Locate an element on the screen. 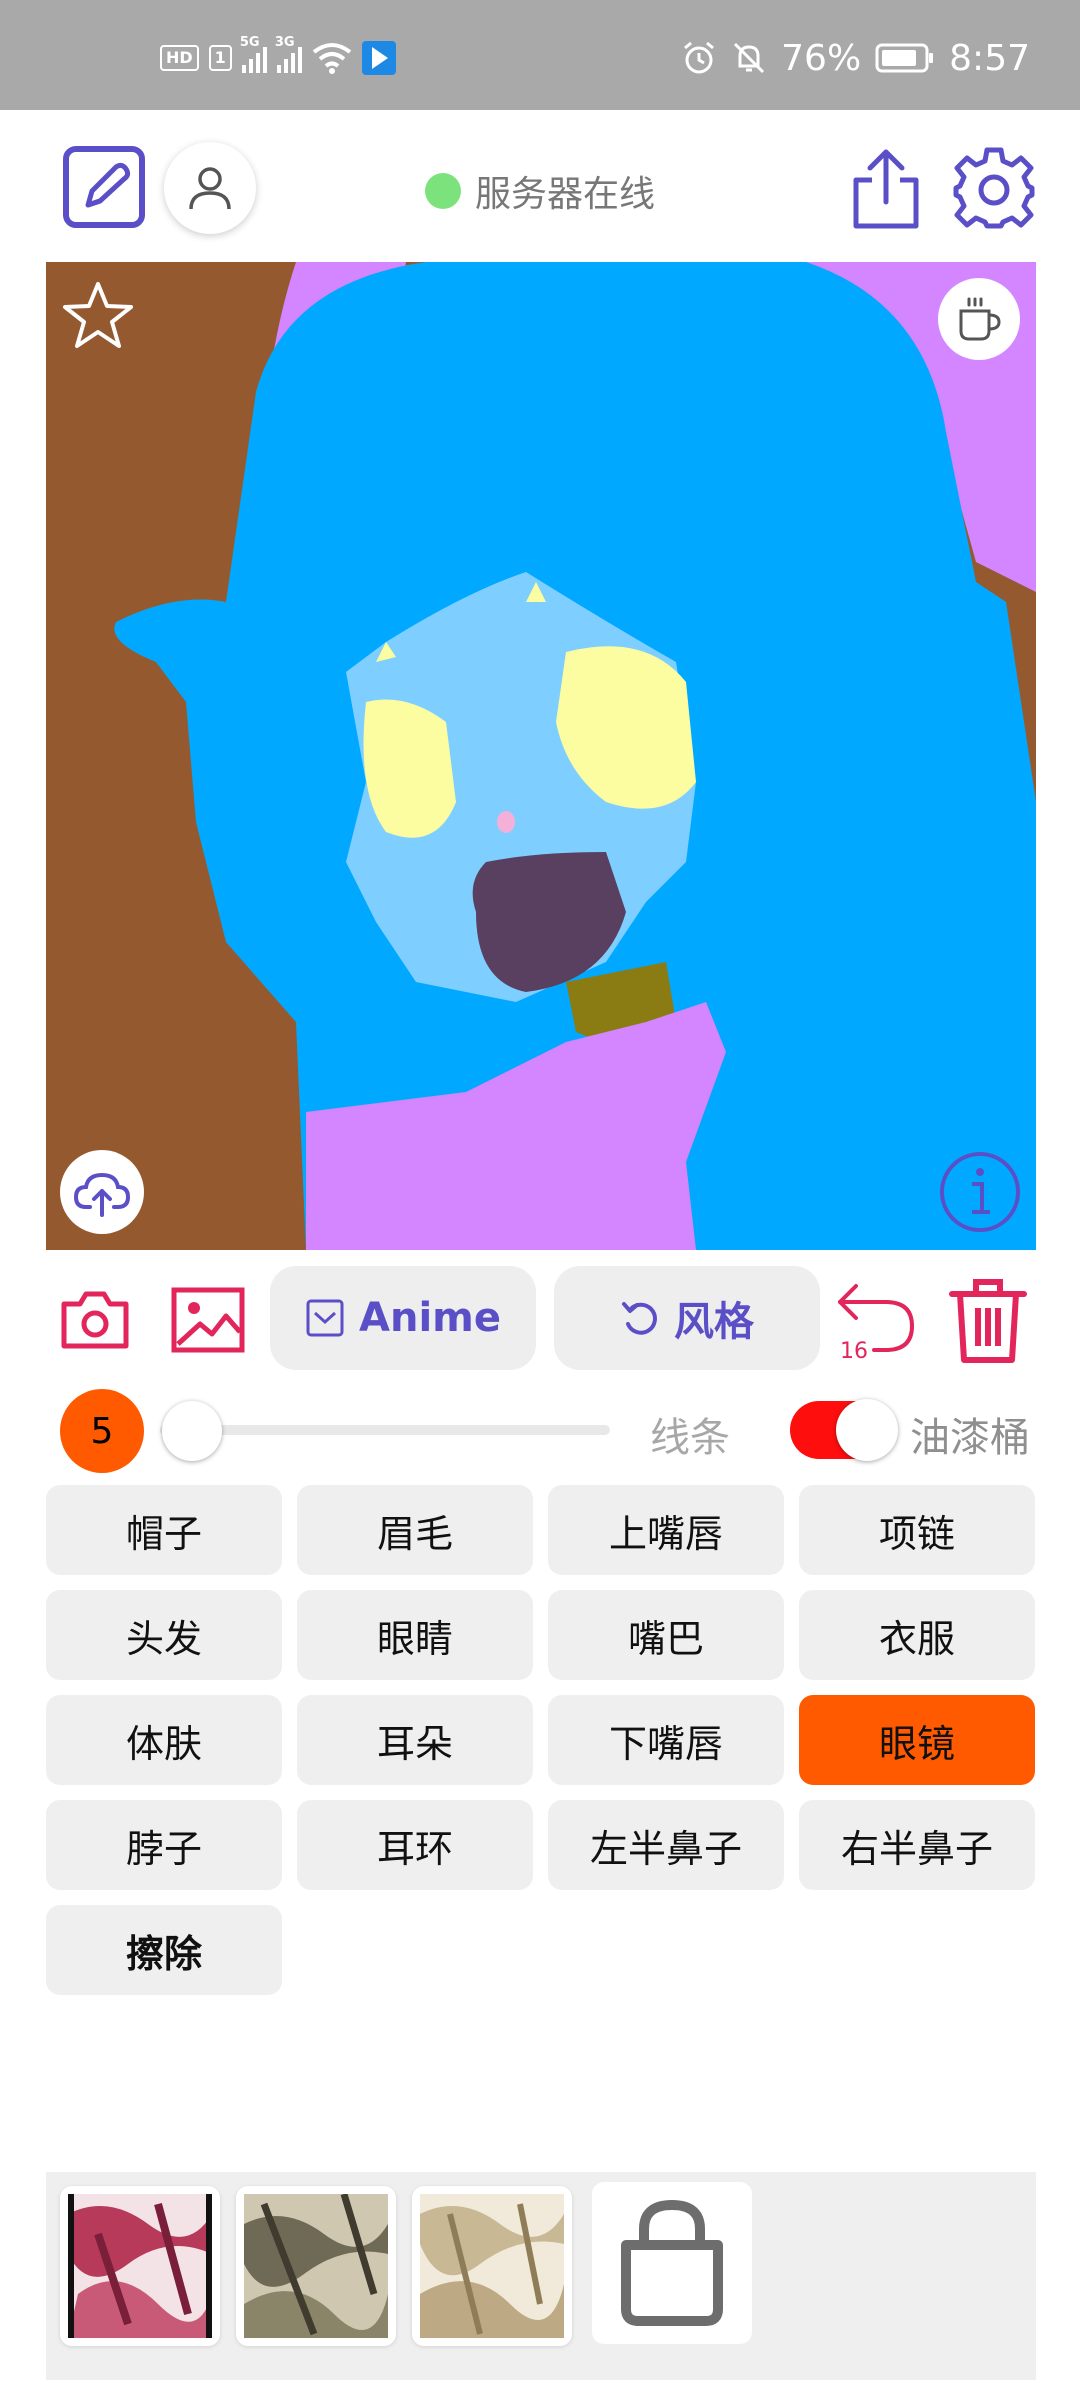  undo-count: 16 is located at coordinates (854, 1351).